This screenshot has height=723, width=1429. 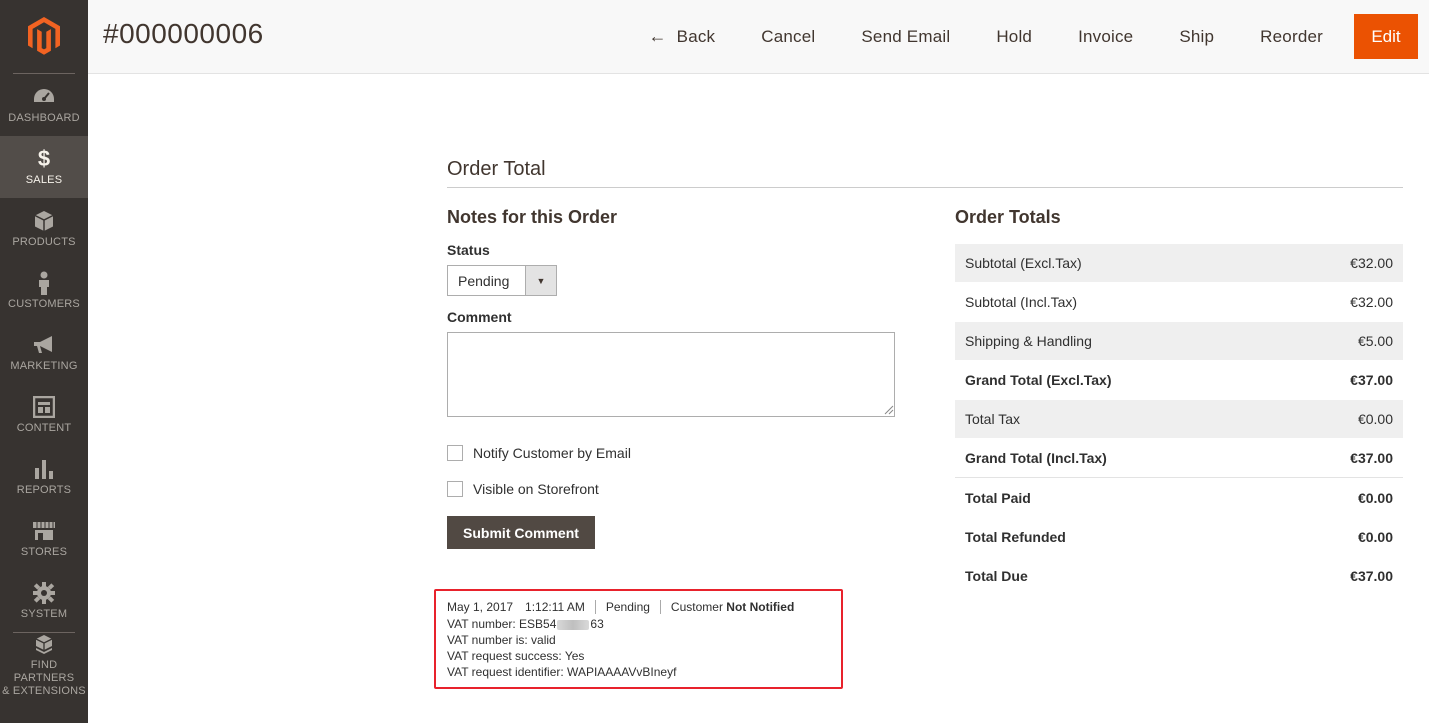 I want to click on page-title: #000000006, so click(x=183, y=33).